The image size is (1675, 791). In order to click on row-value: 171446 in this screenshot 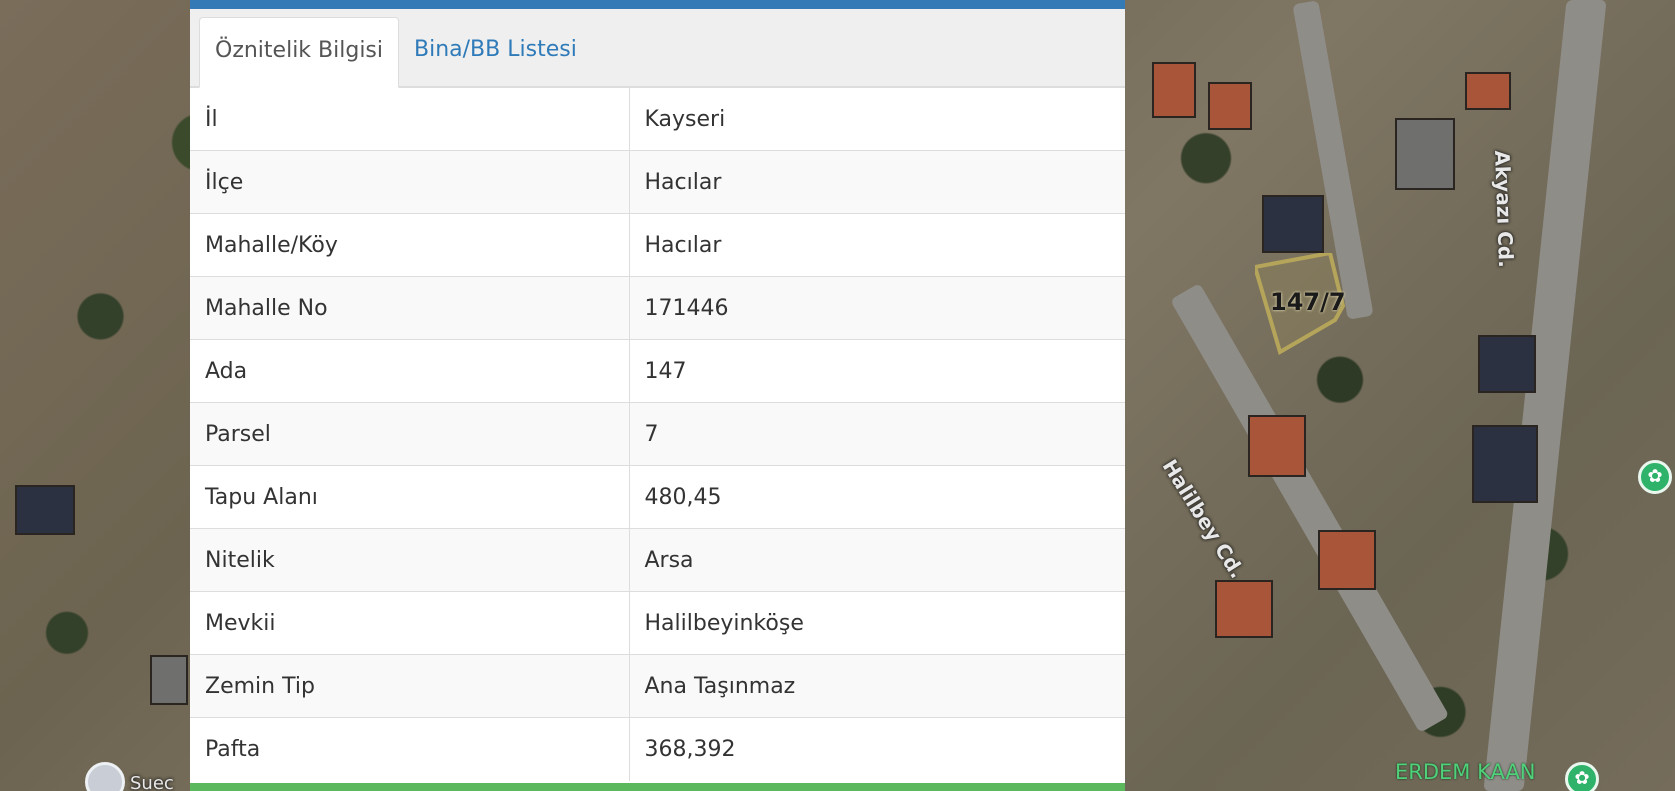, I will do `click(877, 308)`.